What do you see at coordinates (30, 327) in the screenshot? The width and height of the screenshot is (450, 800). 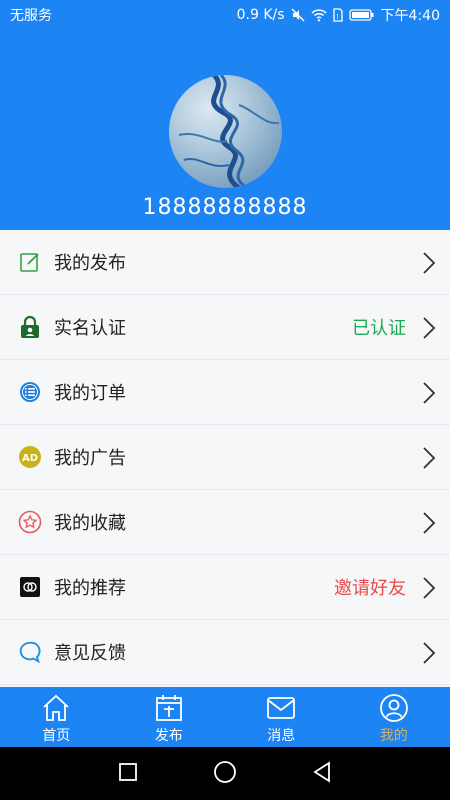 I see `lock-id-icon` at bounding box center [30, 327].